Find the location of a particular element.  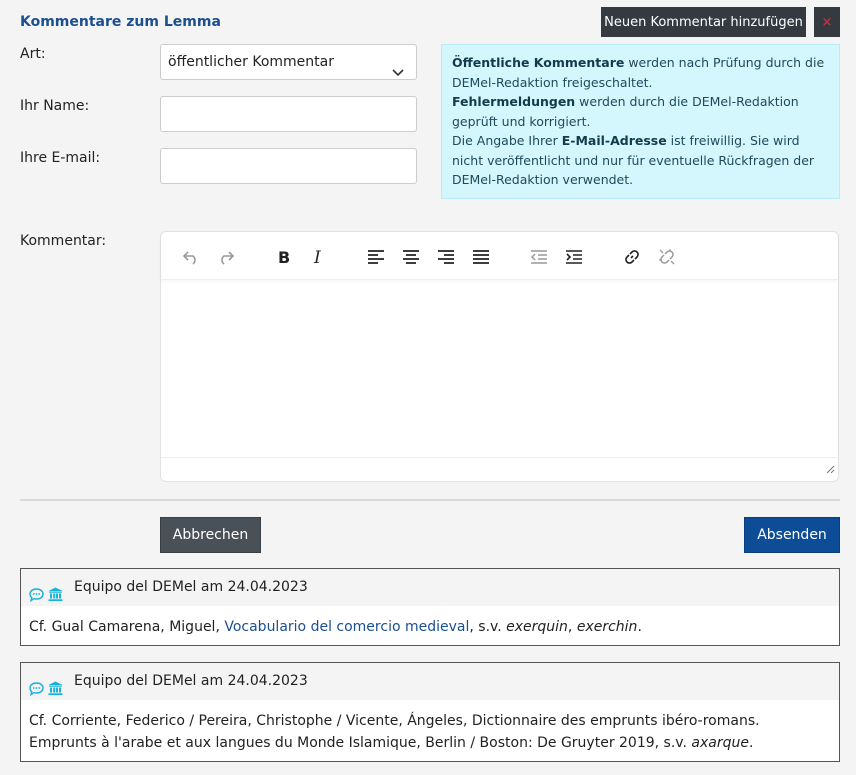

submit-button: Absenden is located at coordinates (792, 535).